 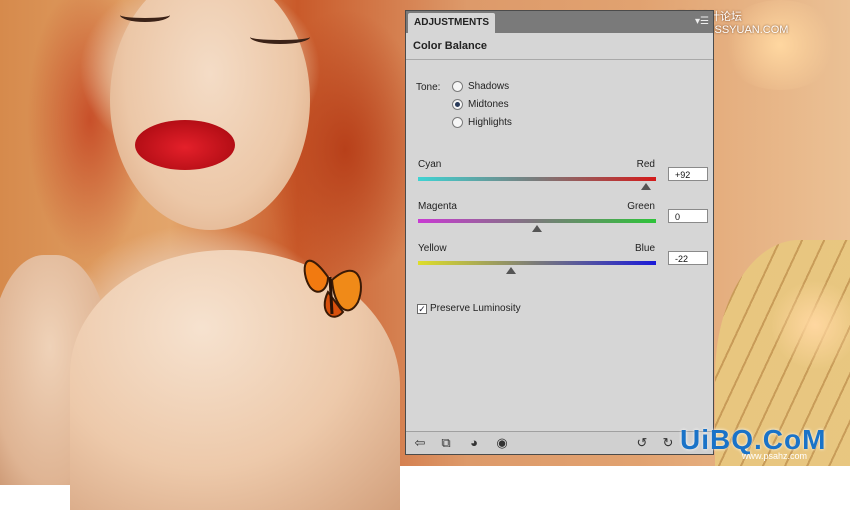 What do you see at coordinates (185, 145) in the screenshot?
I see `photo-lips` at bounding box center [185, 145].